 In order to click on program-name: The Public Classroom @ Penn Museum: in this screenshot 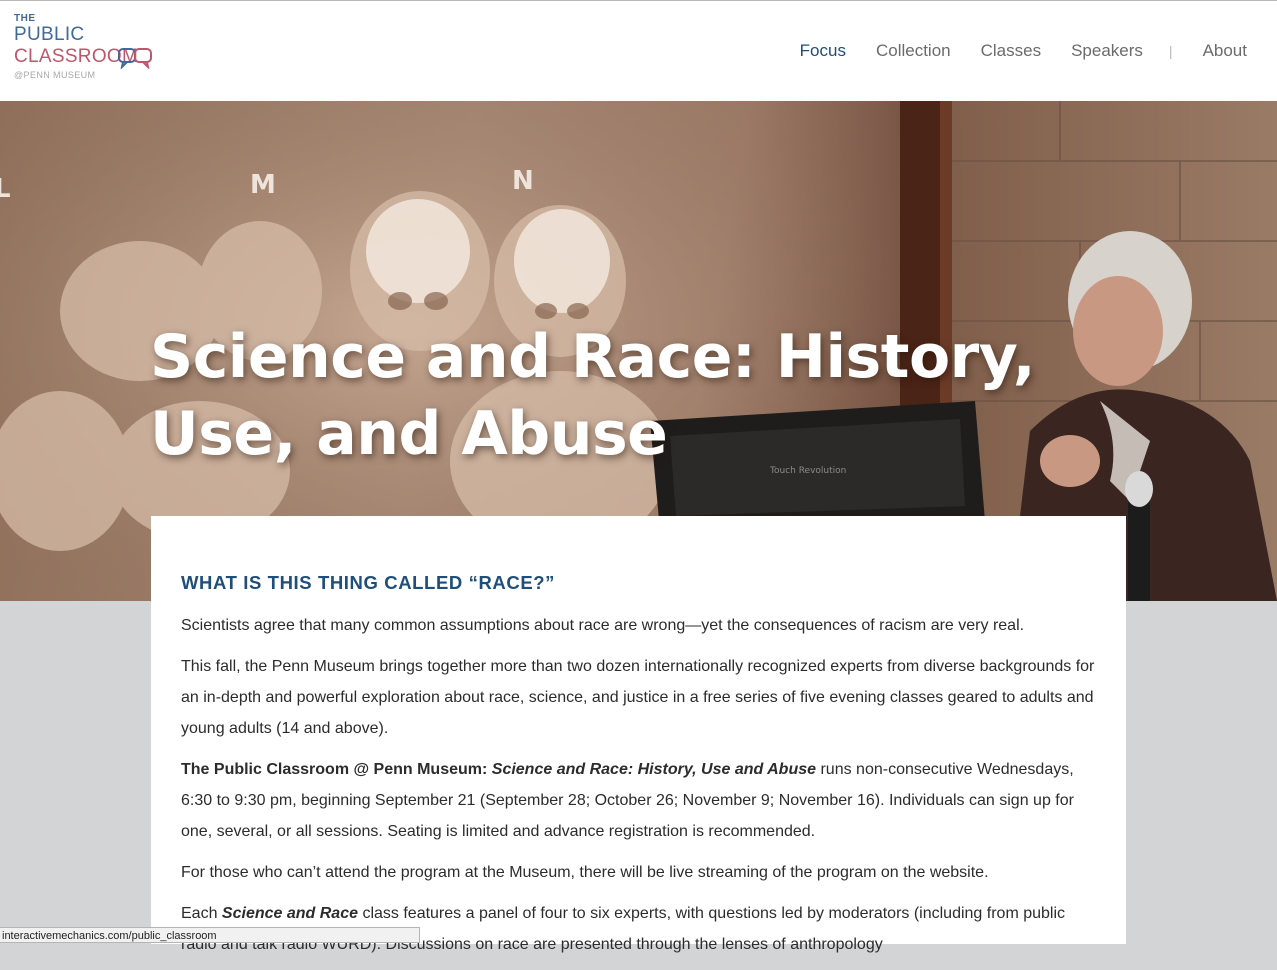, I will do `click(336, 769)`.